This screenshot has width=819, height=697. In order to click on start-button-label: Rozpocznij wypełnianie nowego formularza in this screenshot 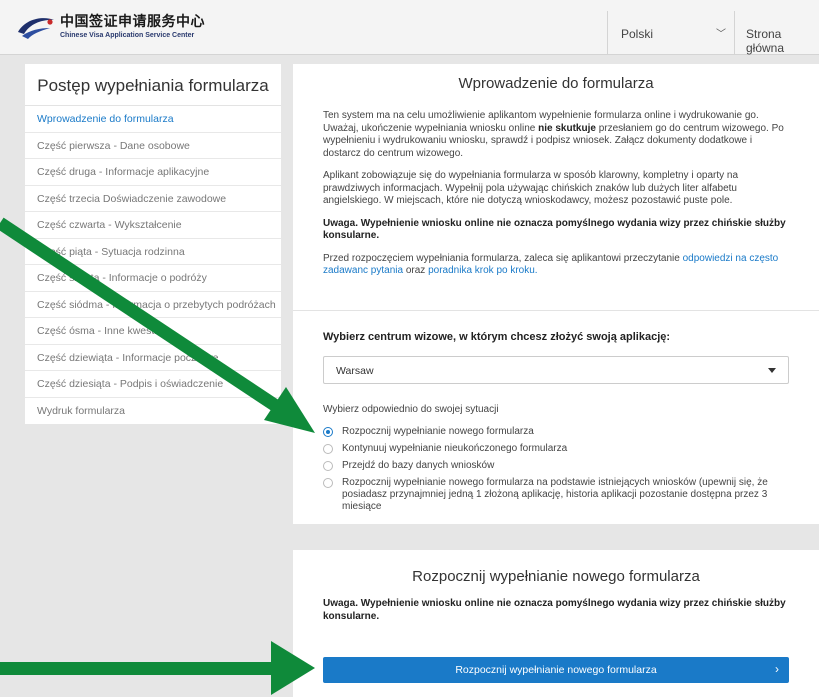, I will do `click(556, 670)`.